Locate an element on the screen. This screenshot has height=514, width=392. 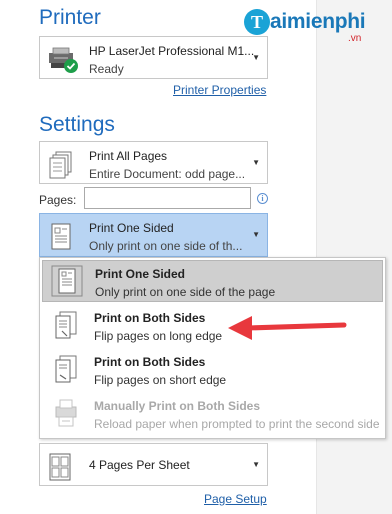
printer-properties-link: Printer Properties is located at coordinates (219, 90).